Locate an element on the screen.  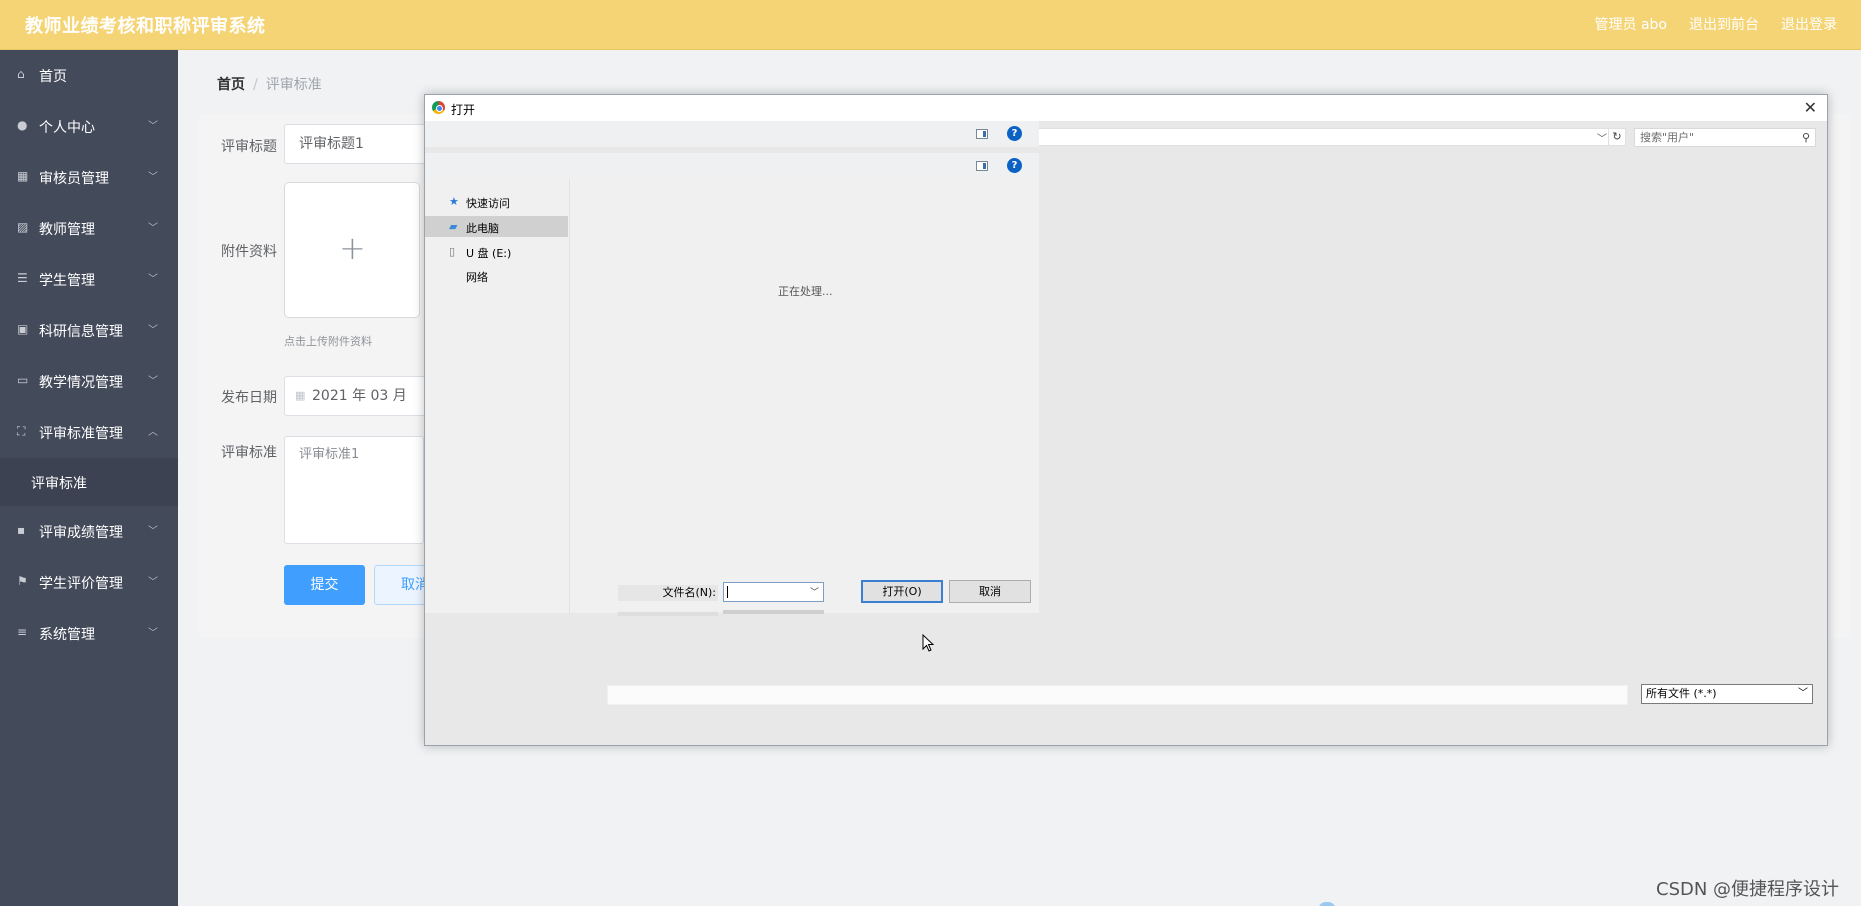
dialog-cancel-button: 取消 is located at coordinates (990, 591).